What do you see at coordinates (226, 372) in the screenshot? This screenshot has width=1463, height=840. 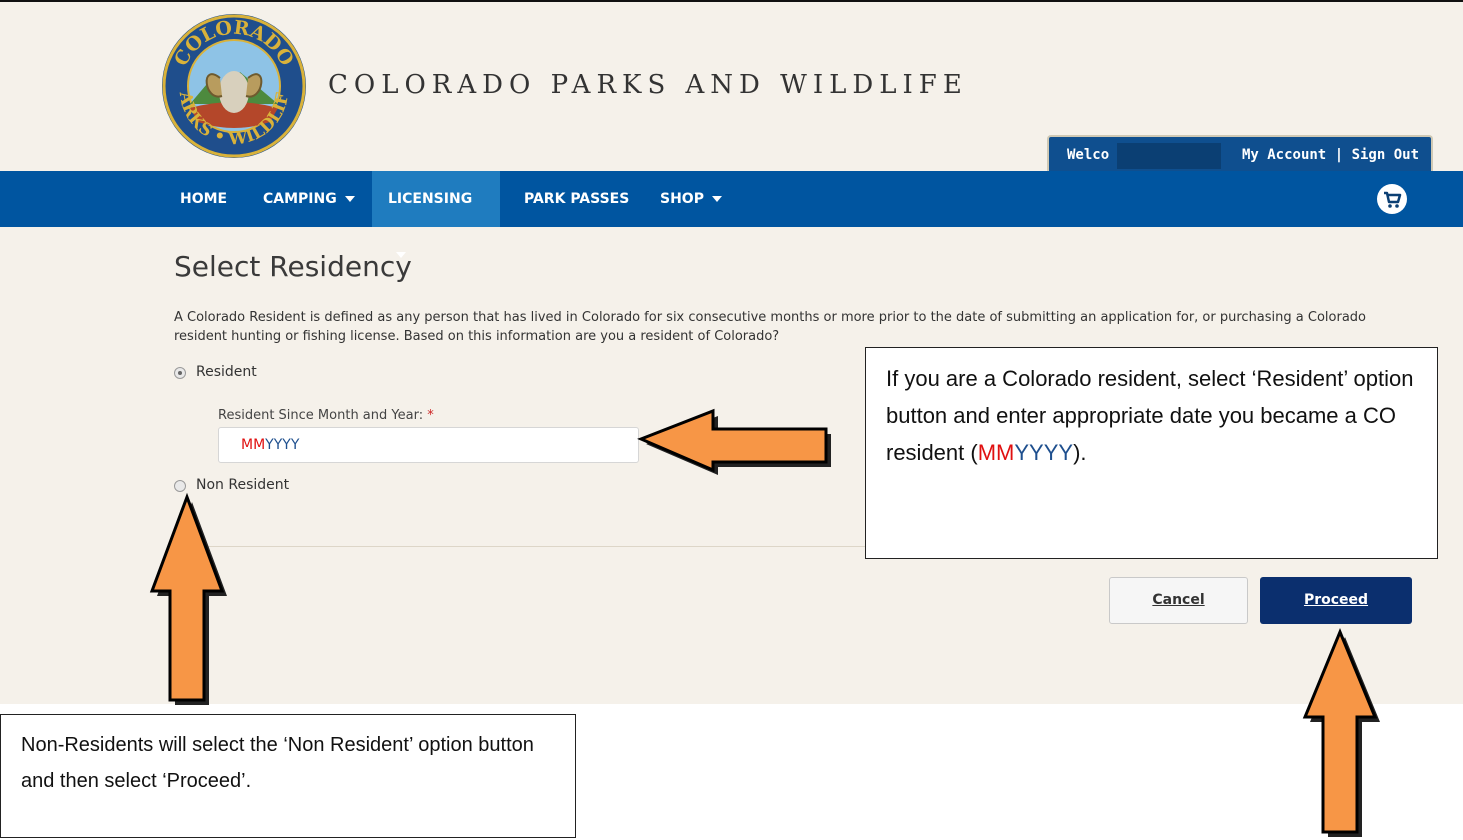 I see `resident-label: Resident` at bounding box center [226, 372].